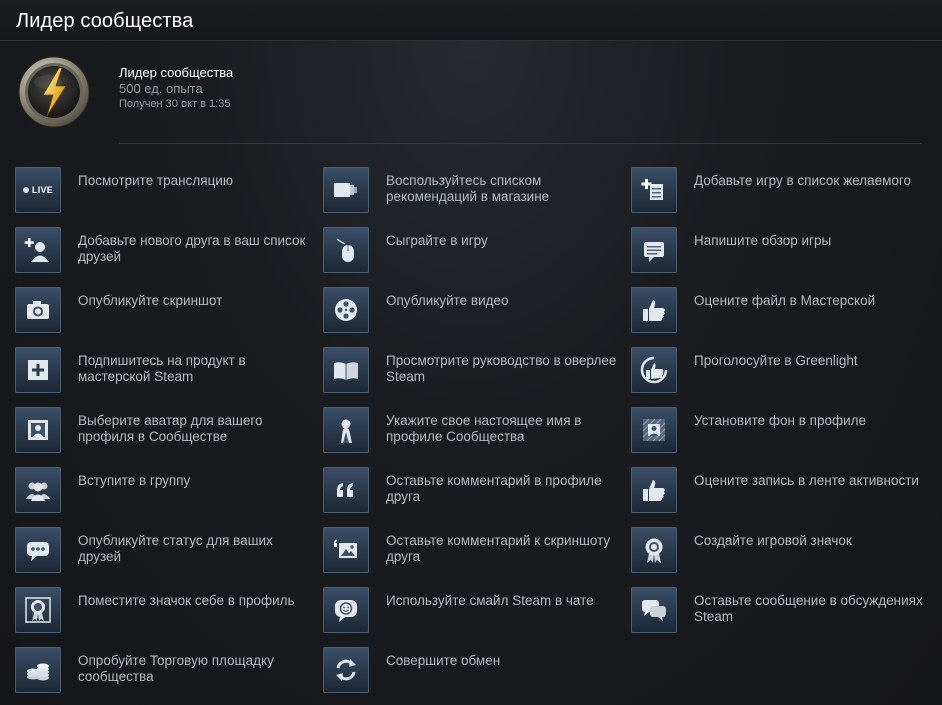 The image size is (942, 705). I want to click on discovery-queue-icon, so click(346, 190).